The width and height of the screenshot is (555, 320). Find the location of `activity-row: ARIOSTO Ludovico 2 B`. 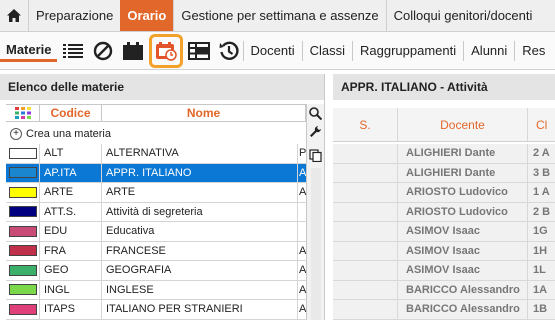

activity-row: ARIOSTO Ludovico 2 B is located at coordinates (444, 212).